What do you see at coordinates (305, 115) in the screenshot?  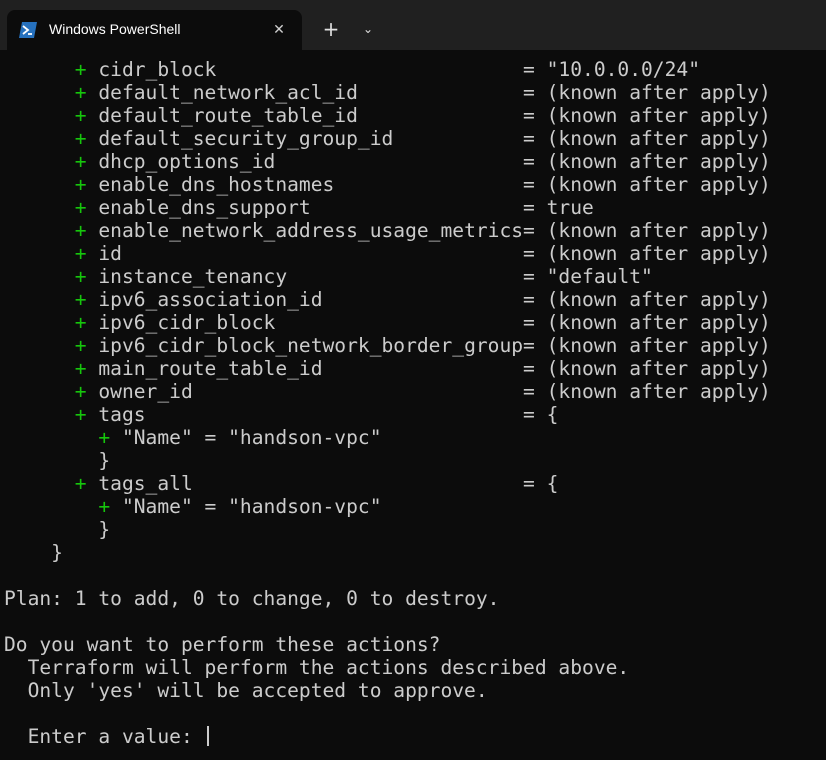 I see `attribute-name: default_route_table_id` at bounding box center [305, 115].